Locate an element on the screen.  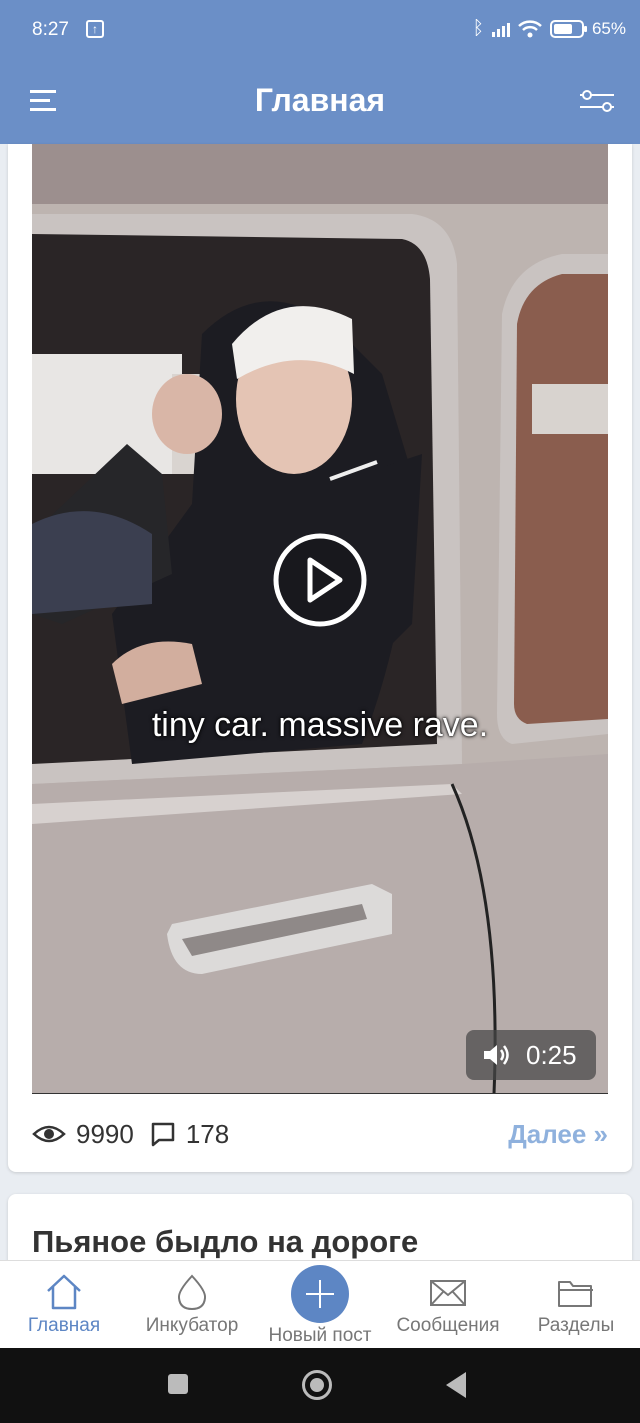
battery-percent: 65% is located at coordinates (608, 28).